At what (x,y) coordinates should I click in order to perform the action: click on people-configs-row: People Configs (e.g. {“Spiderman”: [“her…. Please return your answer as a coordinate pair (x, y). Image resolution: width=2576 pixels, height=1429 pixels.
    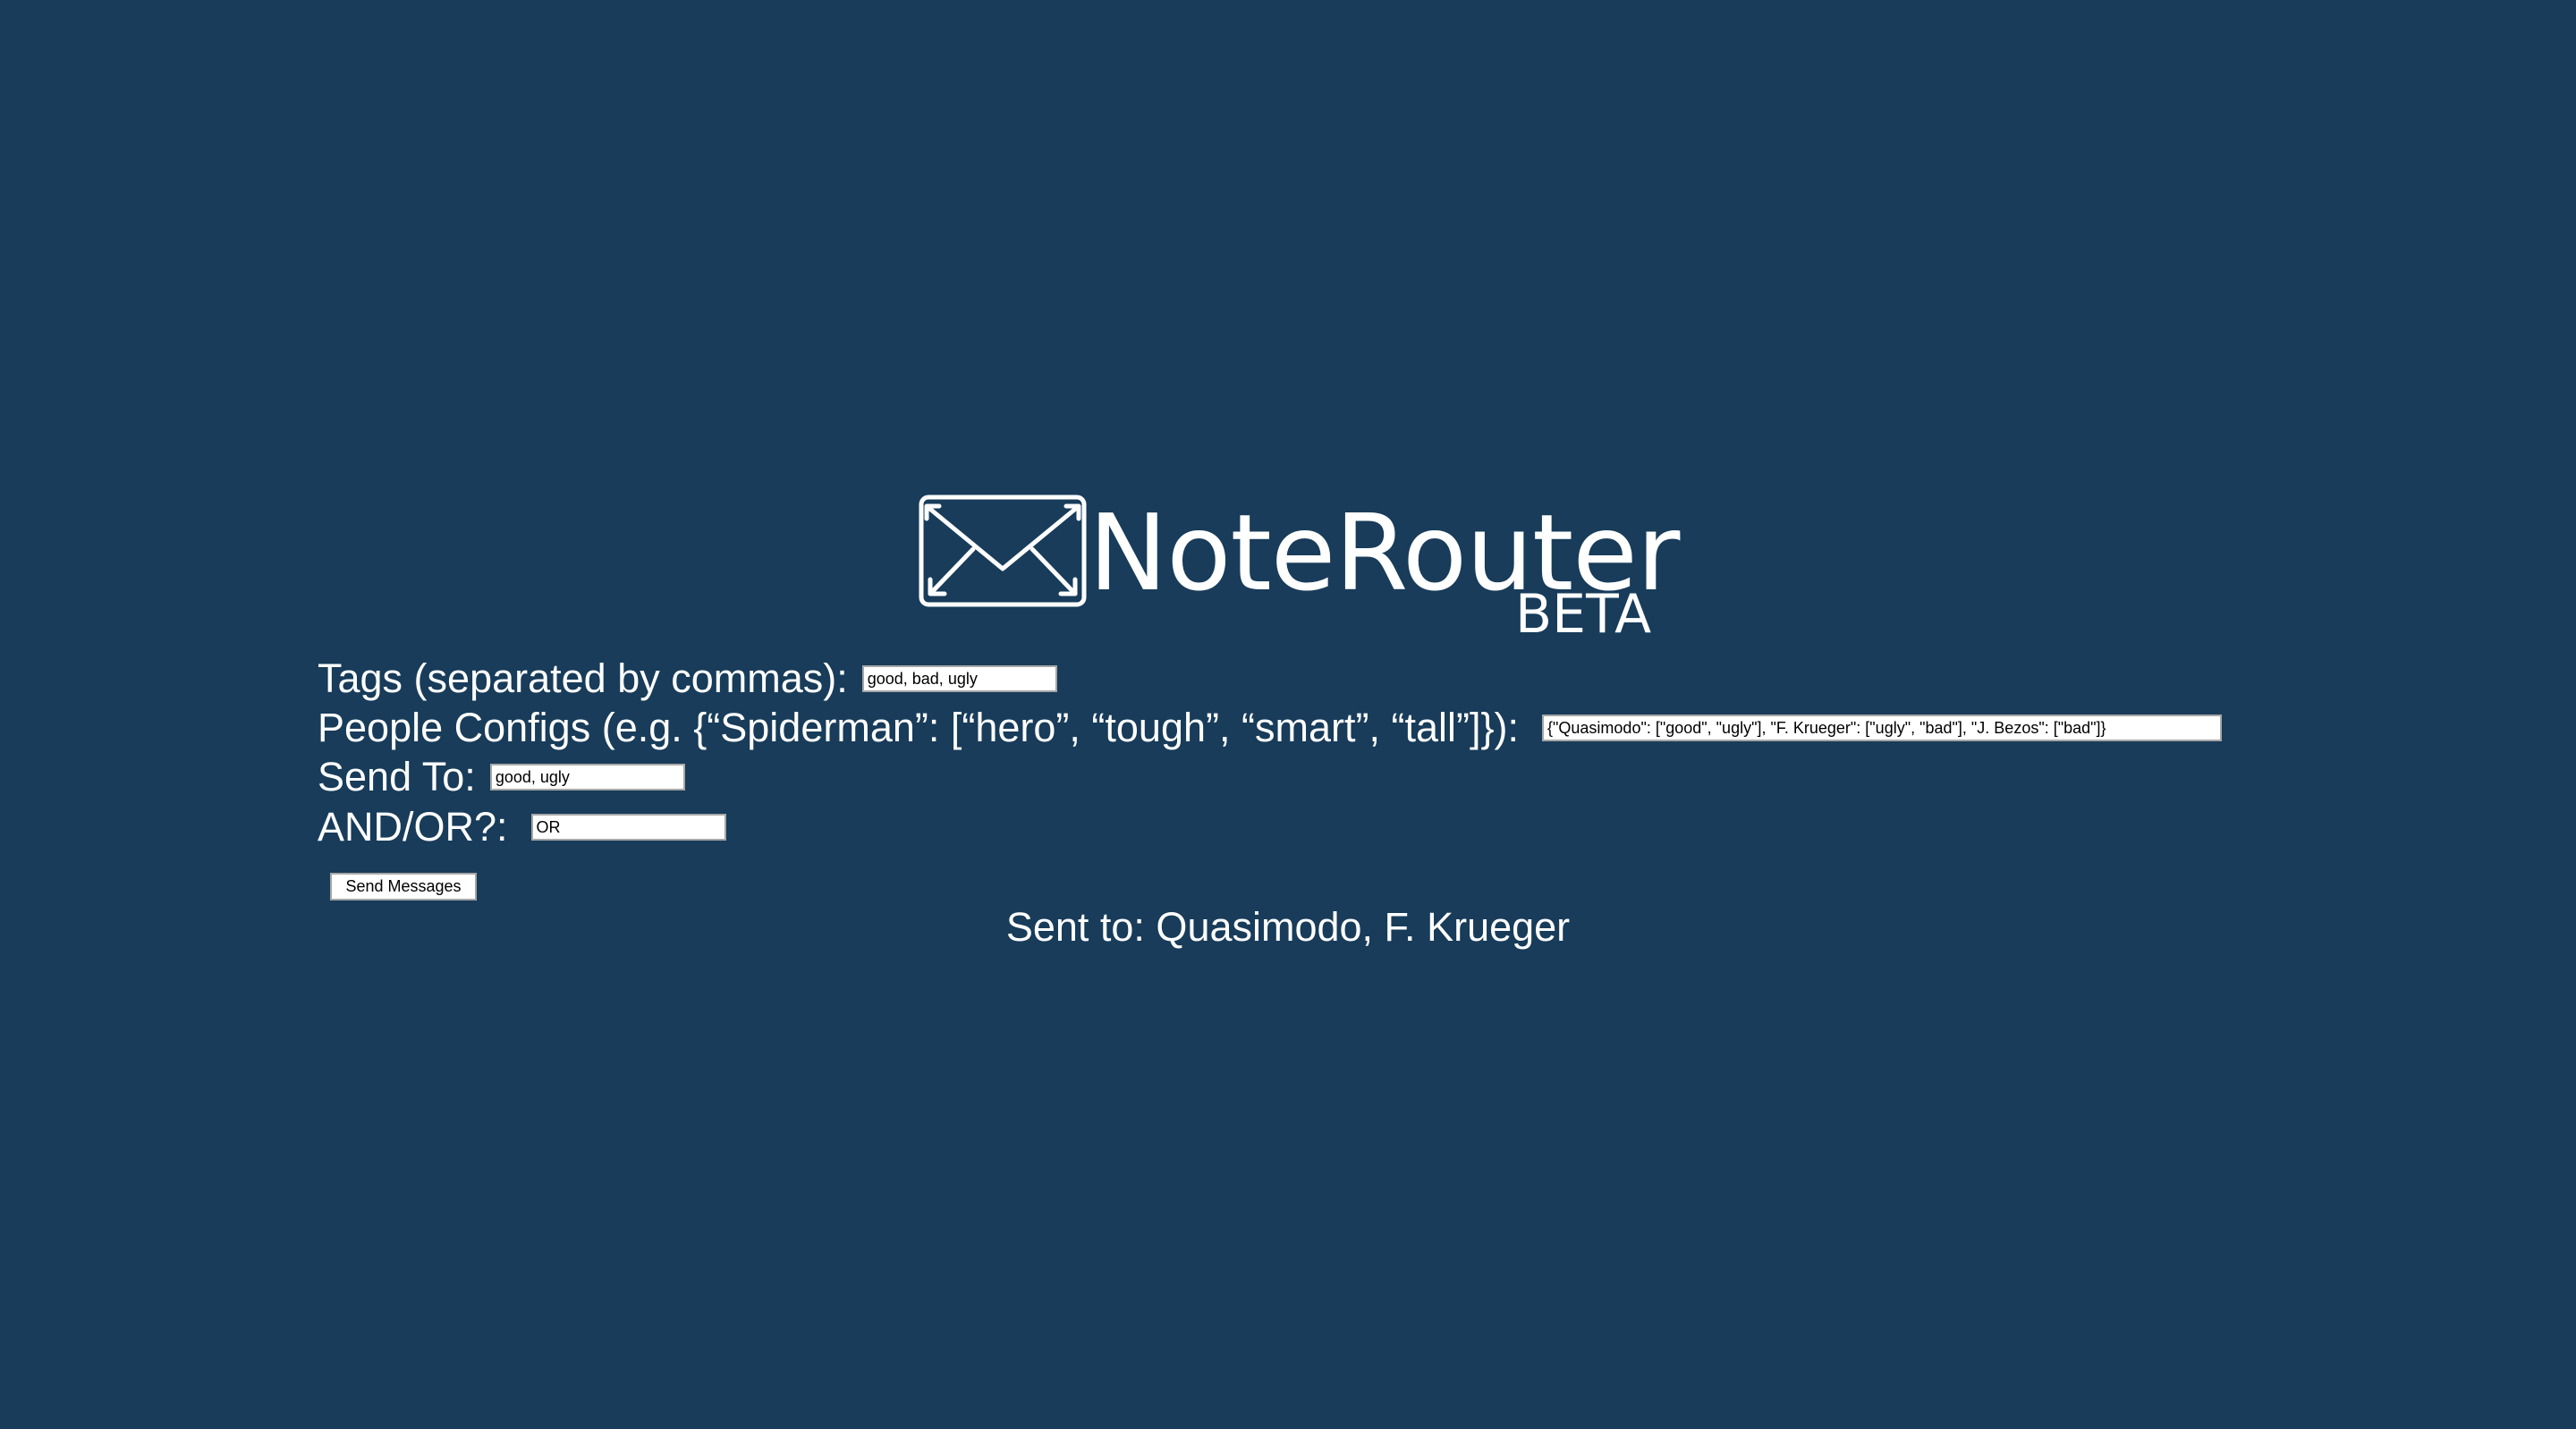
    Looking at the image, I should click on (1270, 728).